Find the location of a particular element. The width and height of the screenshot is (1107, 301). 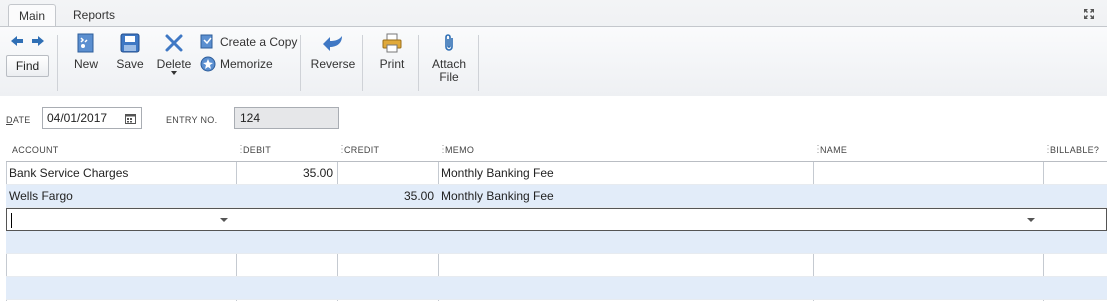

tab-main: Main is located at coordinates (32, 15).